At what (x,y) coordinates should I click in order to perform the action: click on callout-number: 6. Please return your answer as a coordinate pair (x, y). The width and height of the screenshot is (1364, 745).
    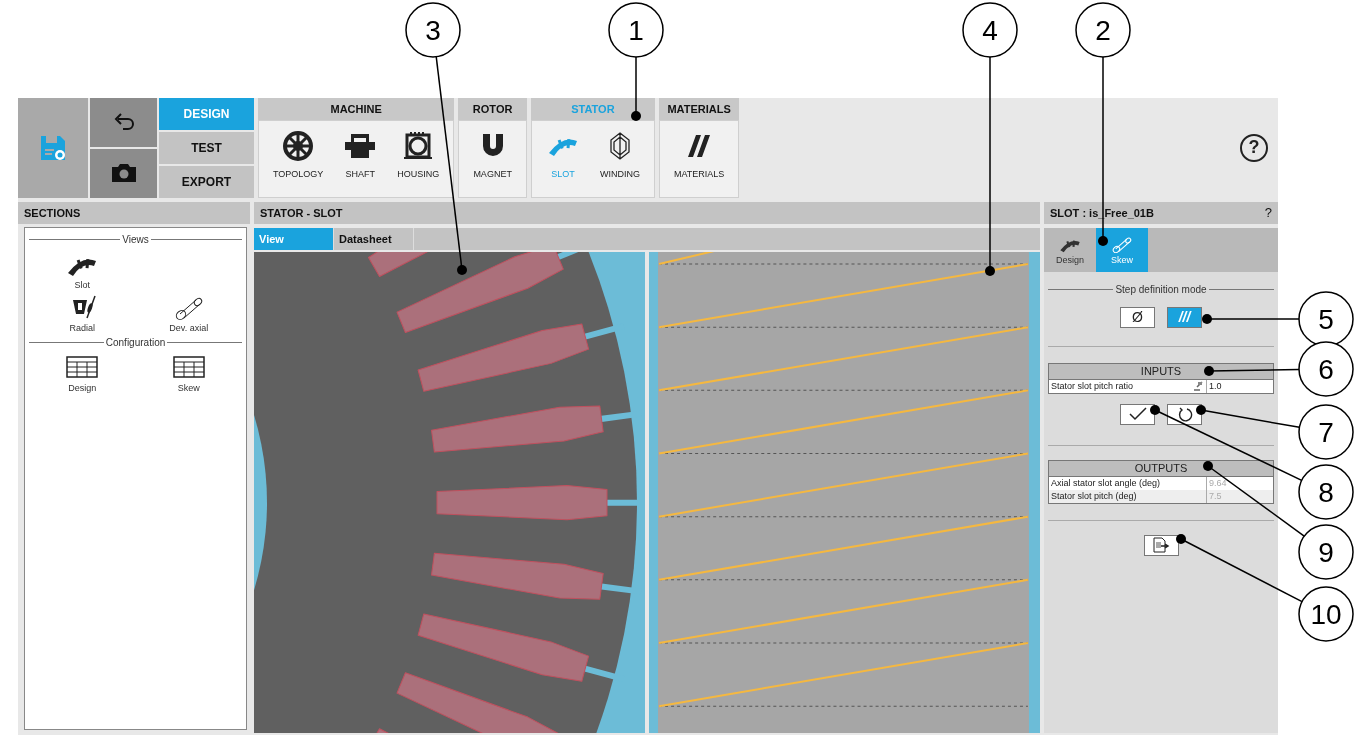
    Looking at the image, I should click on (1326, 369).